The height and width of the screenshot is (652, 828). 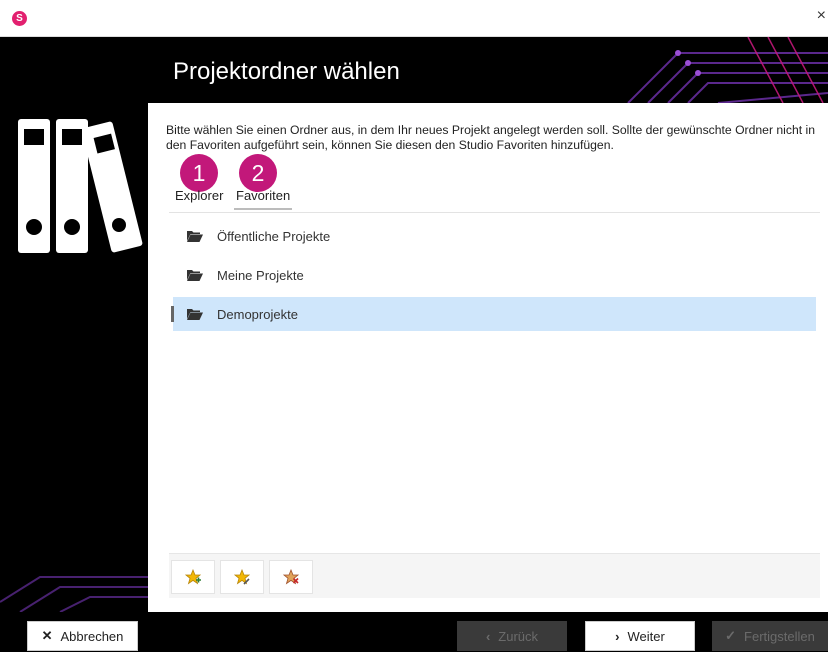 What do you see at coordinates (494, 575) in the screenshot?
I see `favorites-toolbar` at bounding box center [494, 575].